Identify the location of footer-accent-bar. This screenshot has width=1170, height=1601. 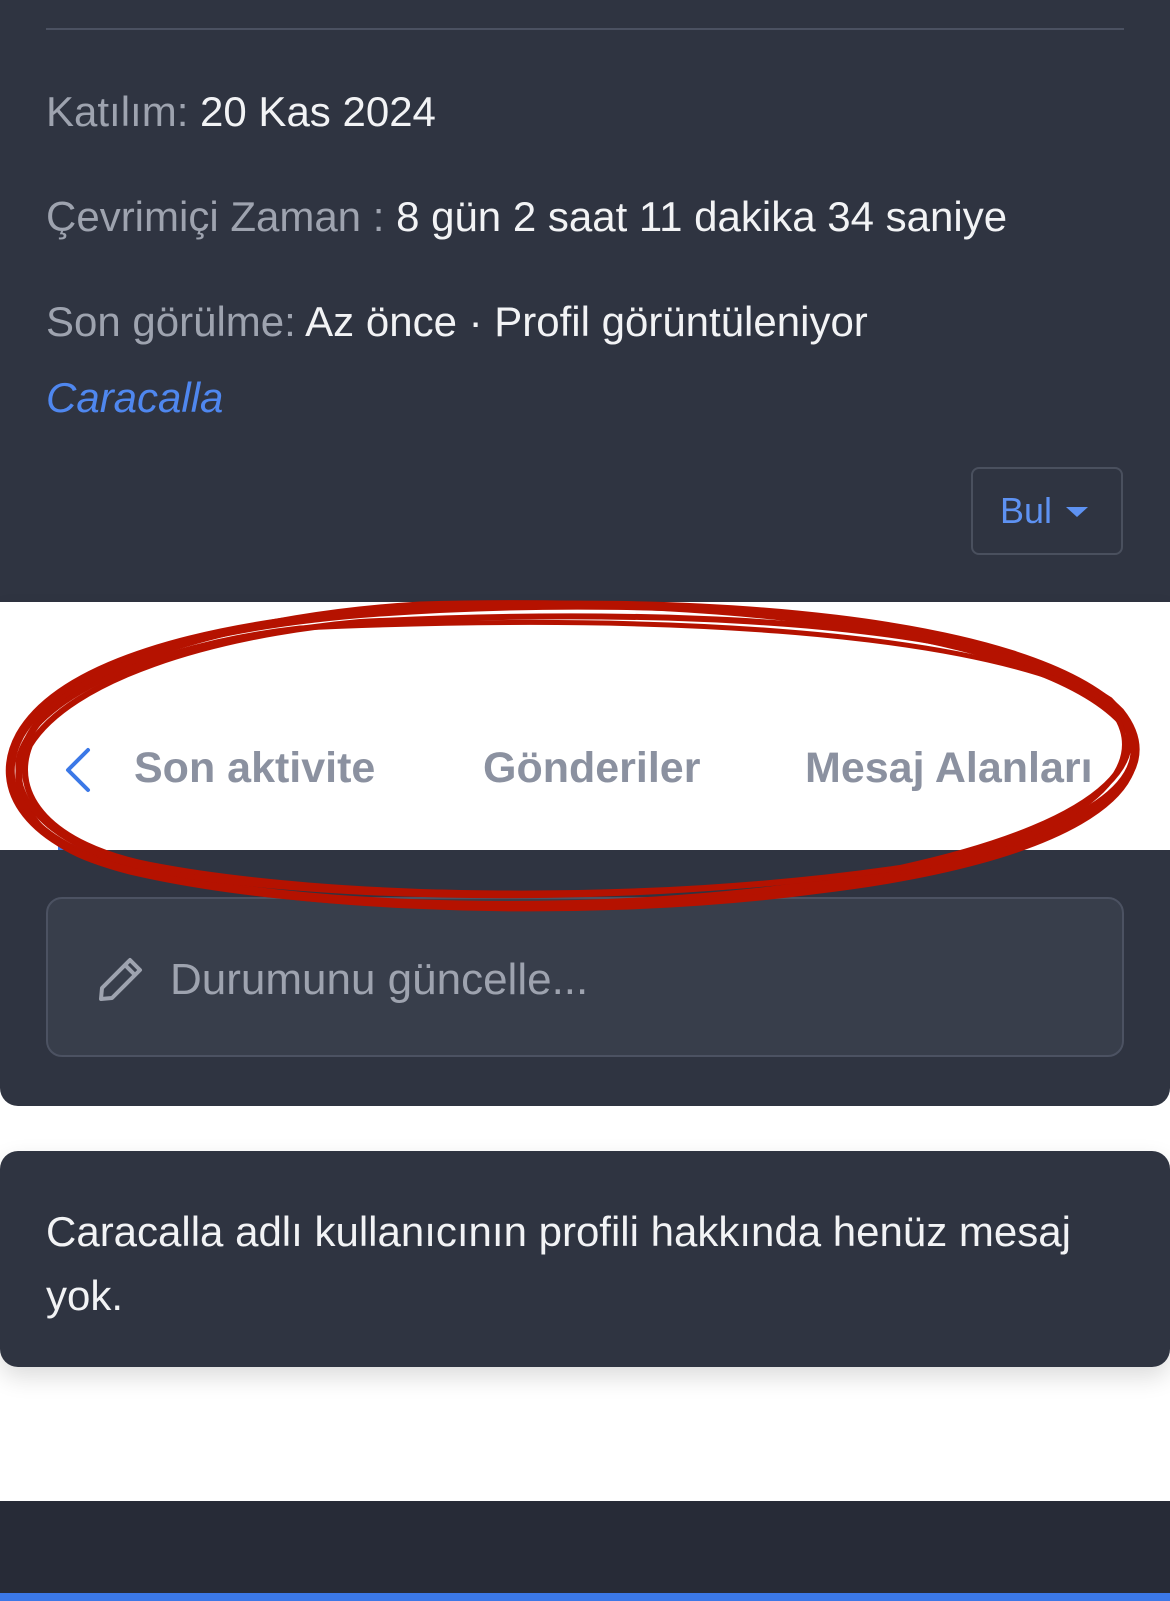
(585, 1597).